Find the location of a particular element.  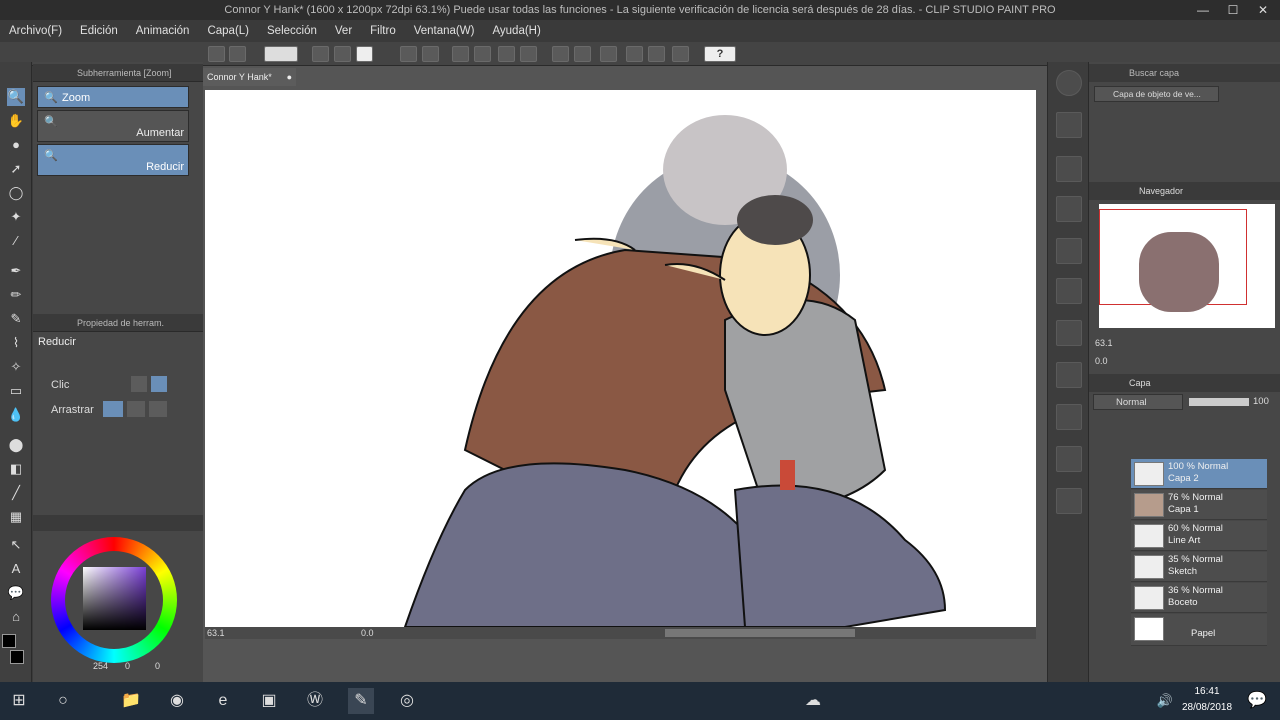

layer-row: 60 % Normal Line Art is located at coordinates (1199, 536).